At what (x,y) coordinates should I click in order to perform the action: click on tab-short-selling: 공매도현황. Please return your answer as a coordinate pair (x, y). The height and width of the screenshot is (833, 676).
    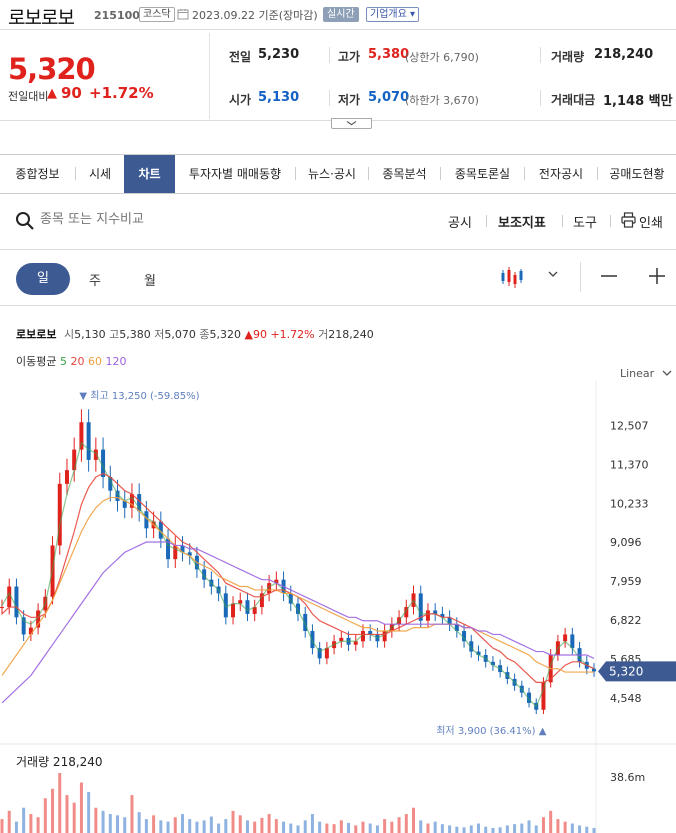
    Looking at the image, I should click on (637, 174).